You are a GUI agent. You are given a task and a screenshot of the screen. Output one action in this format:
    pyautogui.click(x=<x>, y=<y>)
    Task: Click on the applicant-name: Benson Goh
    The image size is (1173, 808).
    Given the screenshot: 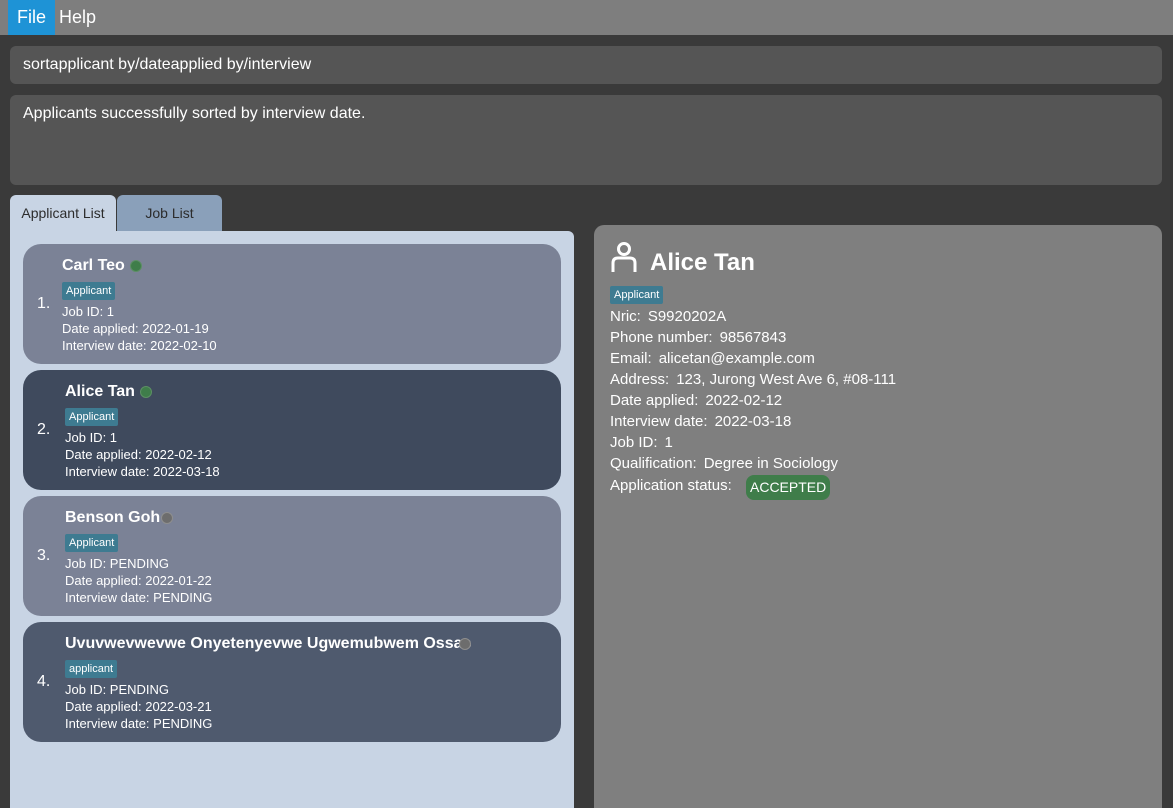 What is the action you would take?
    pyautogui.click(x=113, y=517)
    